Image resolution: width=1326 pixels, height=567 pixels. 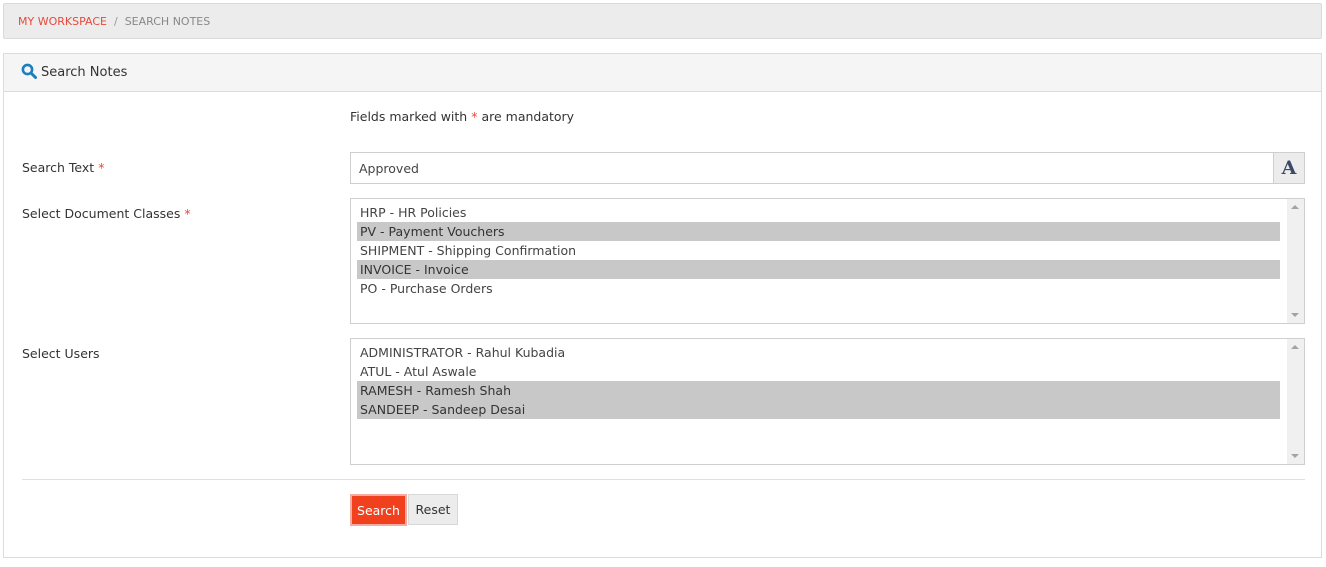 I want to click on search-icon, so click(x=31, y=73).